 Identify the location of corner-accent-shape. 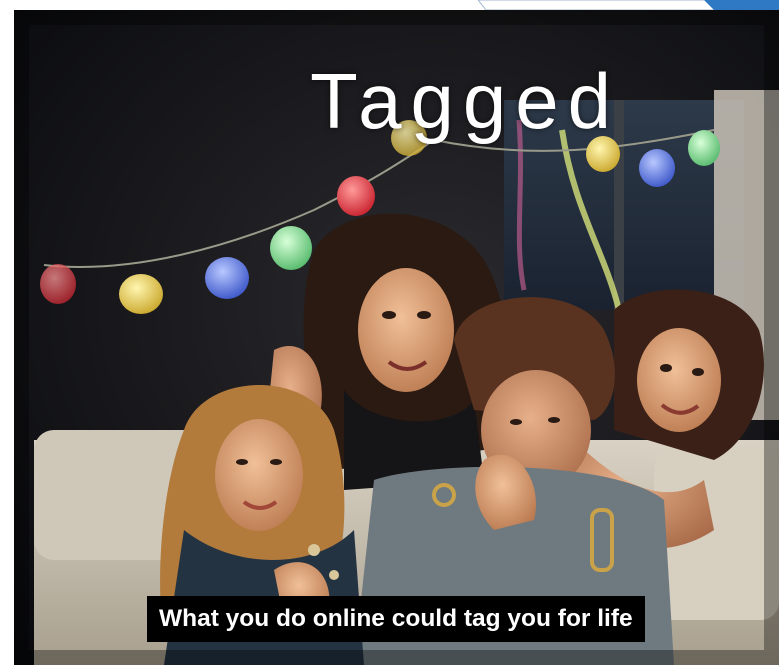
(628, 5).